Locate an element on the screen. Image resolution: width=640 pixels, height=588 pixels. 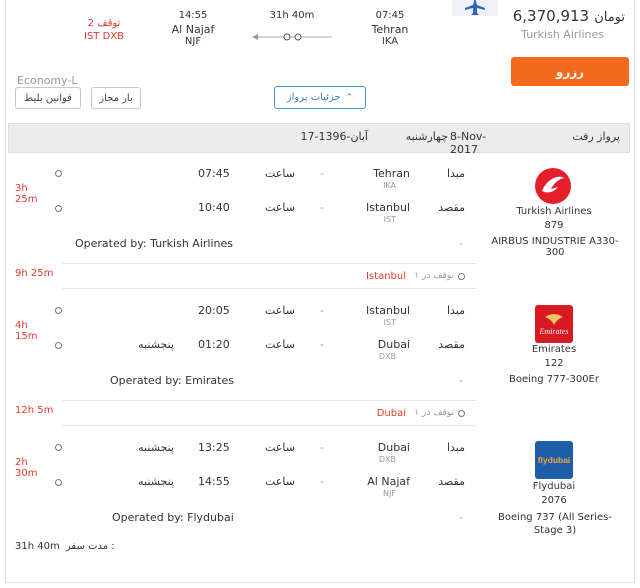
price: تومان 6,370,913 is located at coordinates (567, 15).